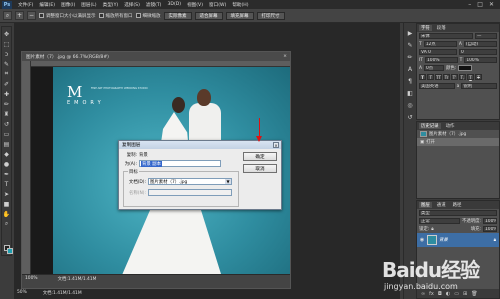 Image resolution: width=500 pixels, height=299 pixels. I want to click on menu-edit: 编辑(E), so click(47, 5).